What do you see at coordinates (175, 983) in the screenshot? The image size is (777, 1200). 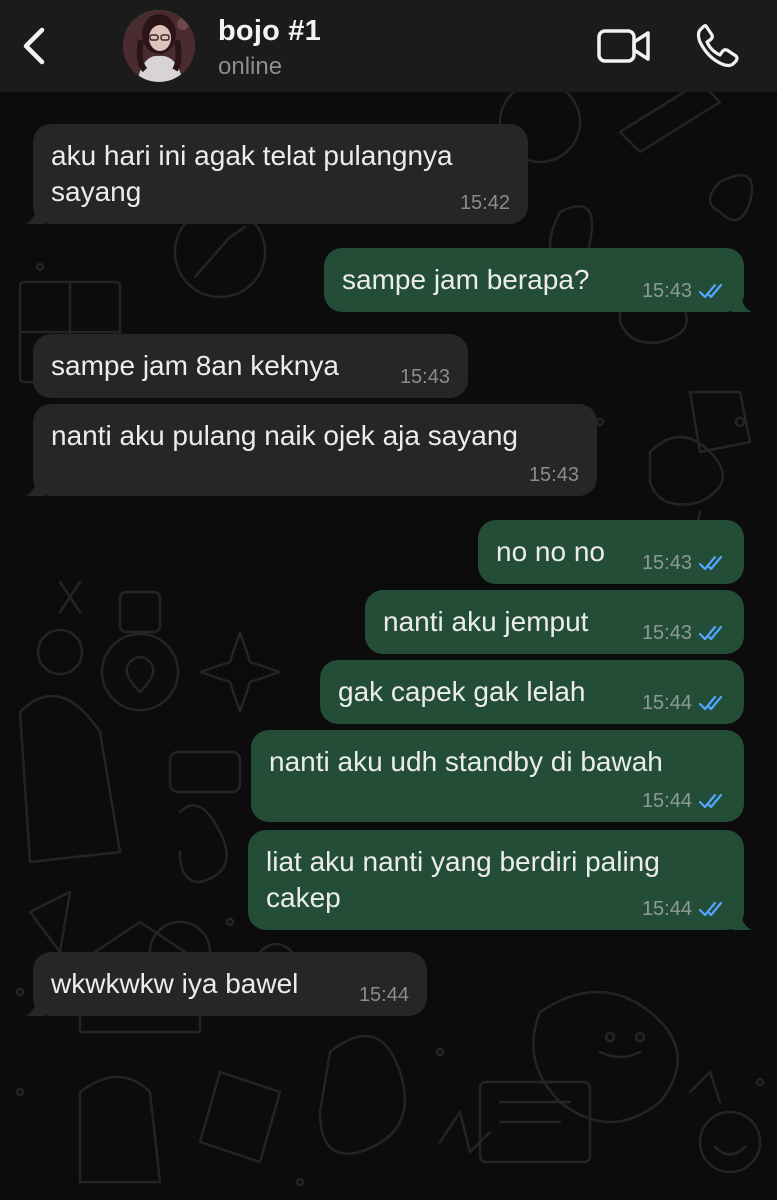 I see `message-text: wkwkwkw iya bawel` at bounding box center [175, 983].